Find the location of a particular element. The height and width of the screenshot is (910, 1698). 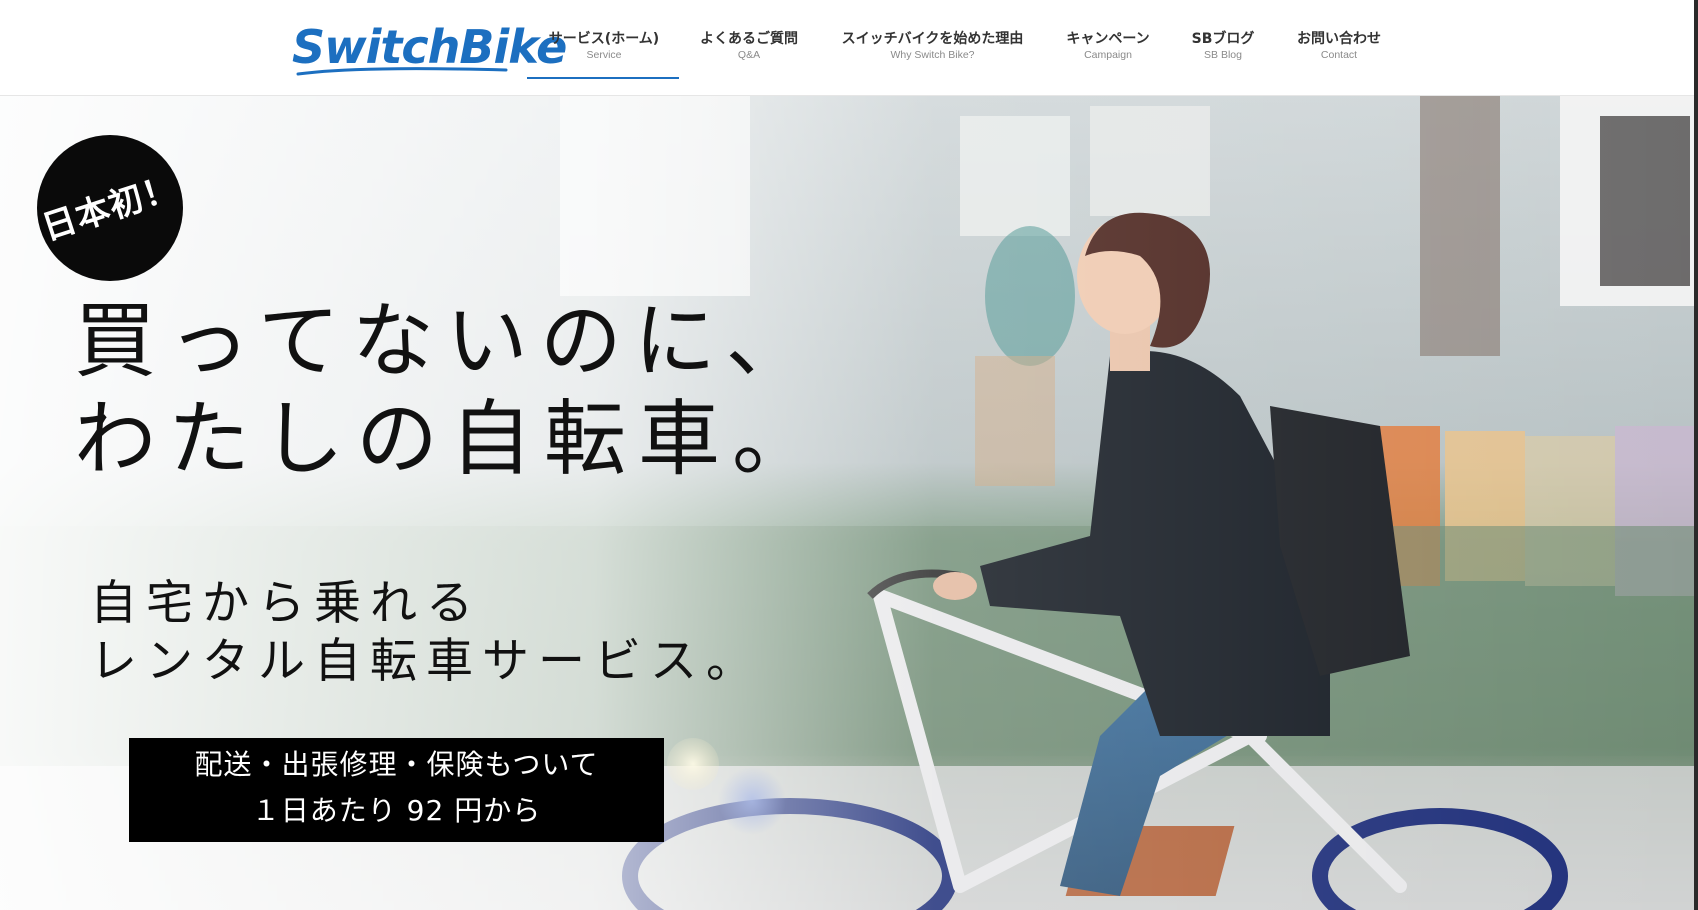

subhead-line-2: レンタル自転車サービス。 is located at coordinates (426, 661).